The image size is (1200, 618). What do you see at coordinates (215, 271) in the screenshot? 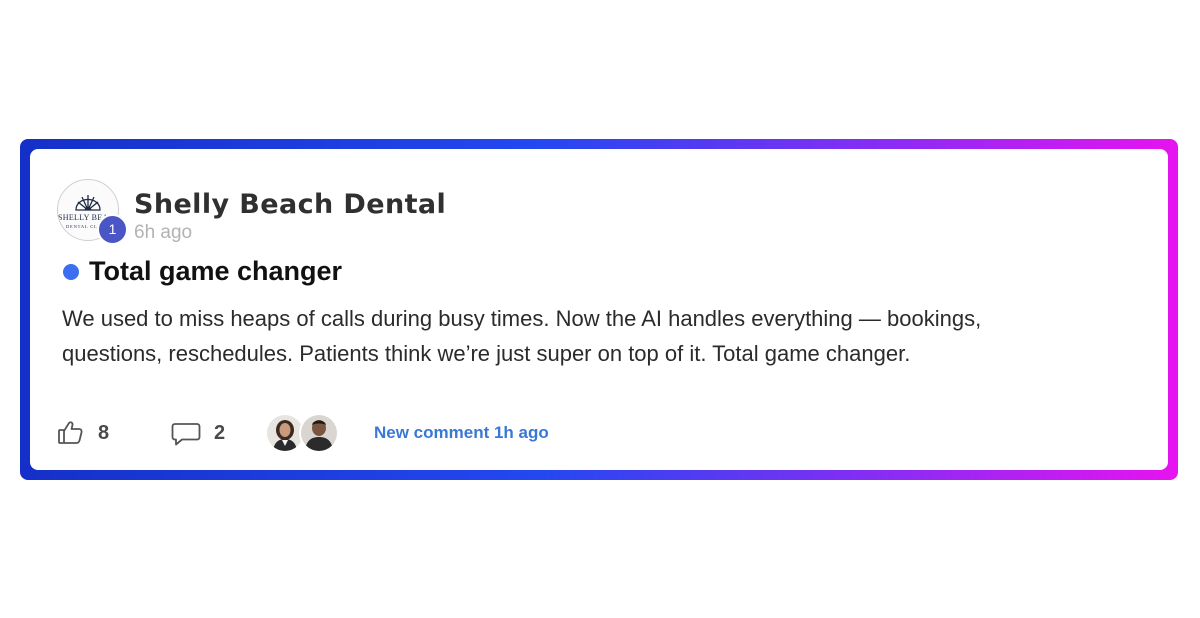
I see `post-title: Total game changer` at bounding box center [215, 271].